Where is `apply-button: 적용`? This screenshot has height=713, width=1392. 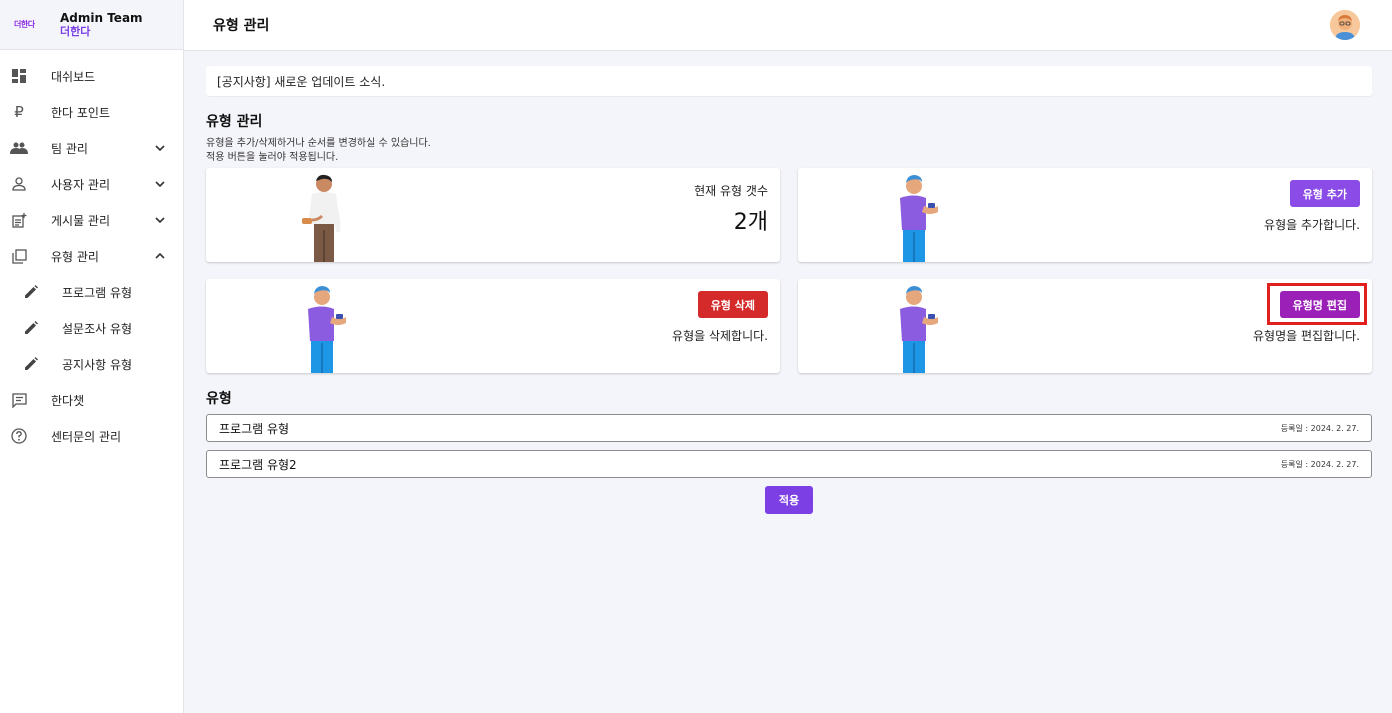 apply-button: 적용 is located at coordinates (789, 500).